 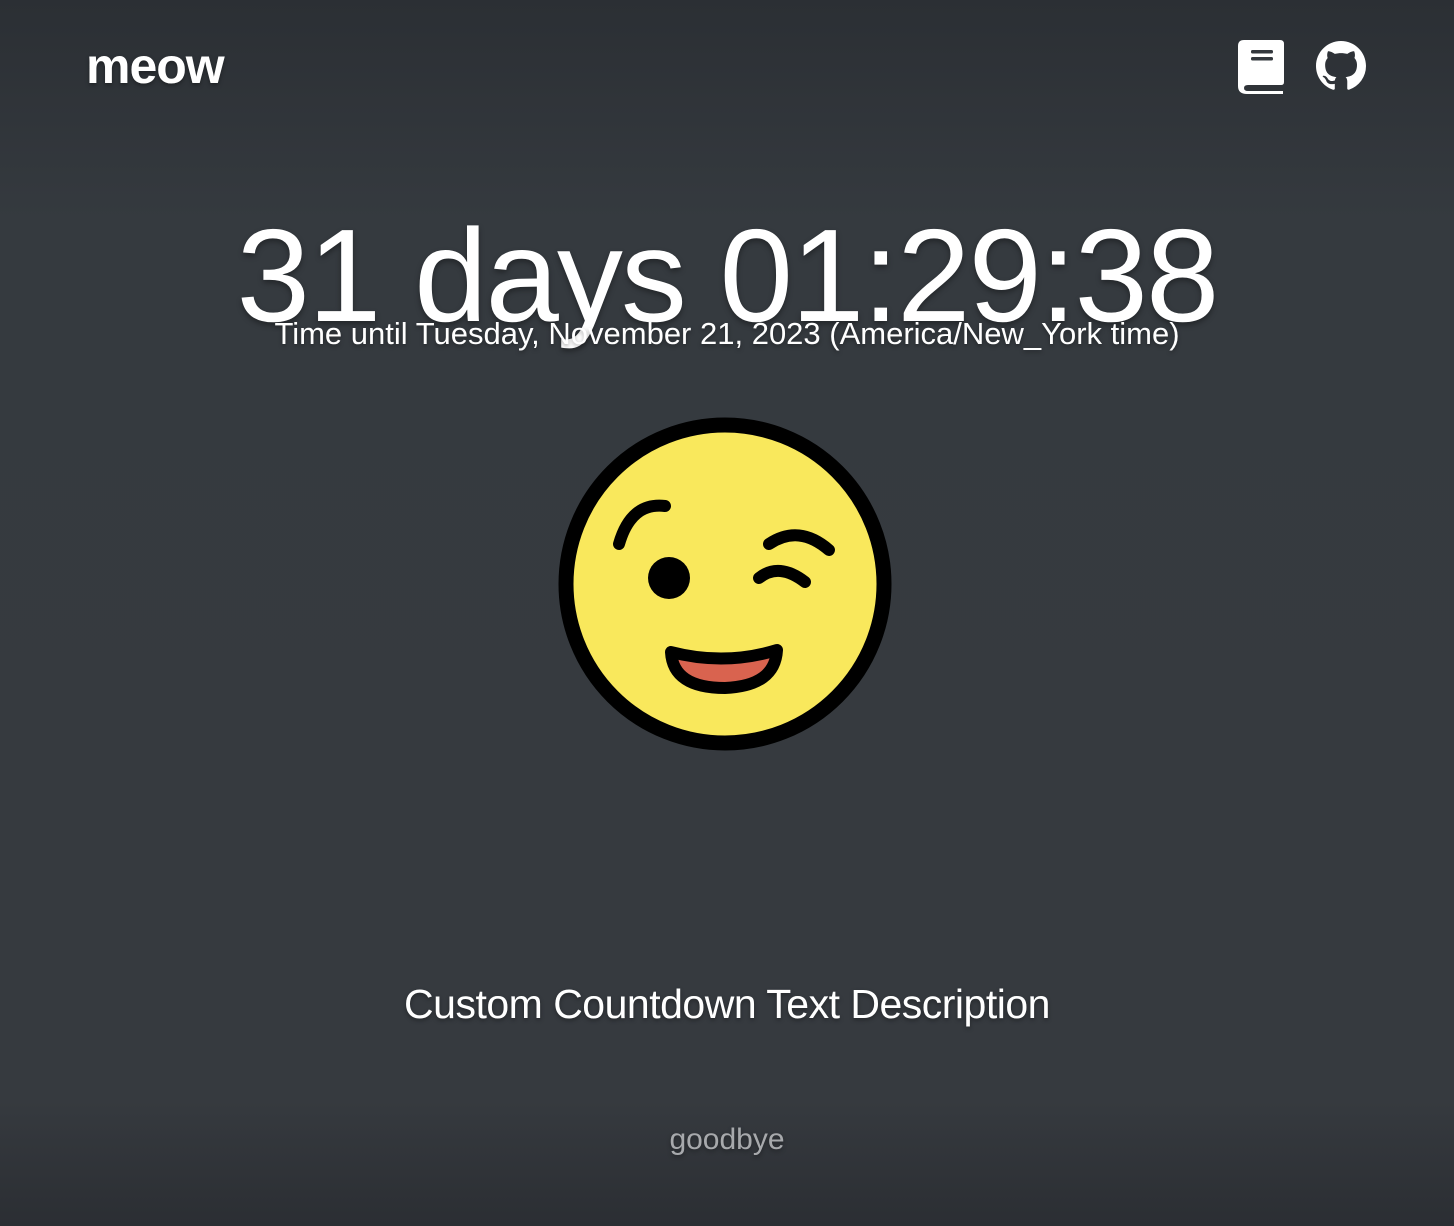 What do you see at coordinates (1261, 66) in the screenshot?
I see `book-icon` at bounding box center [1261, 66].